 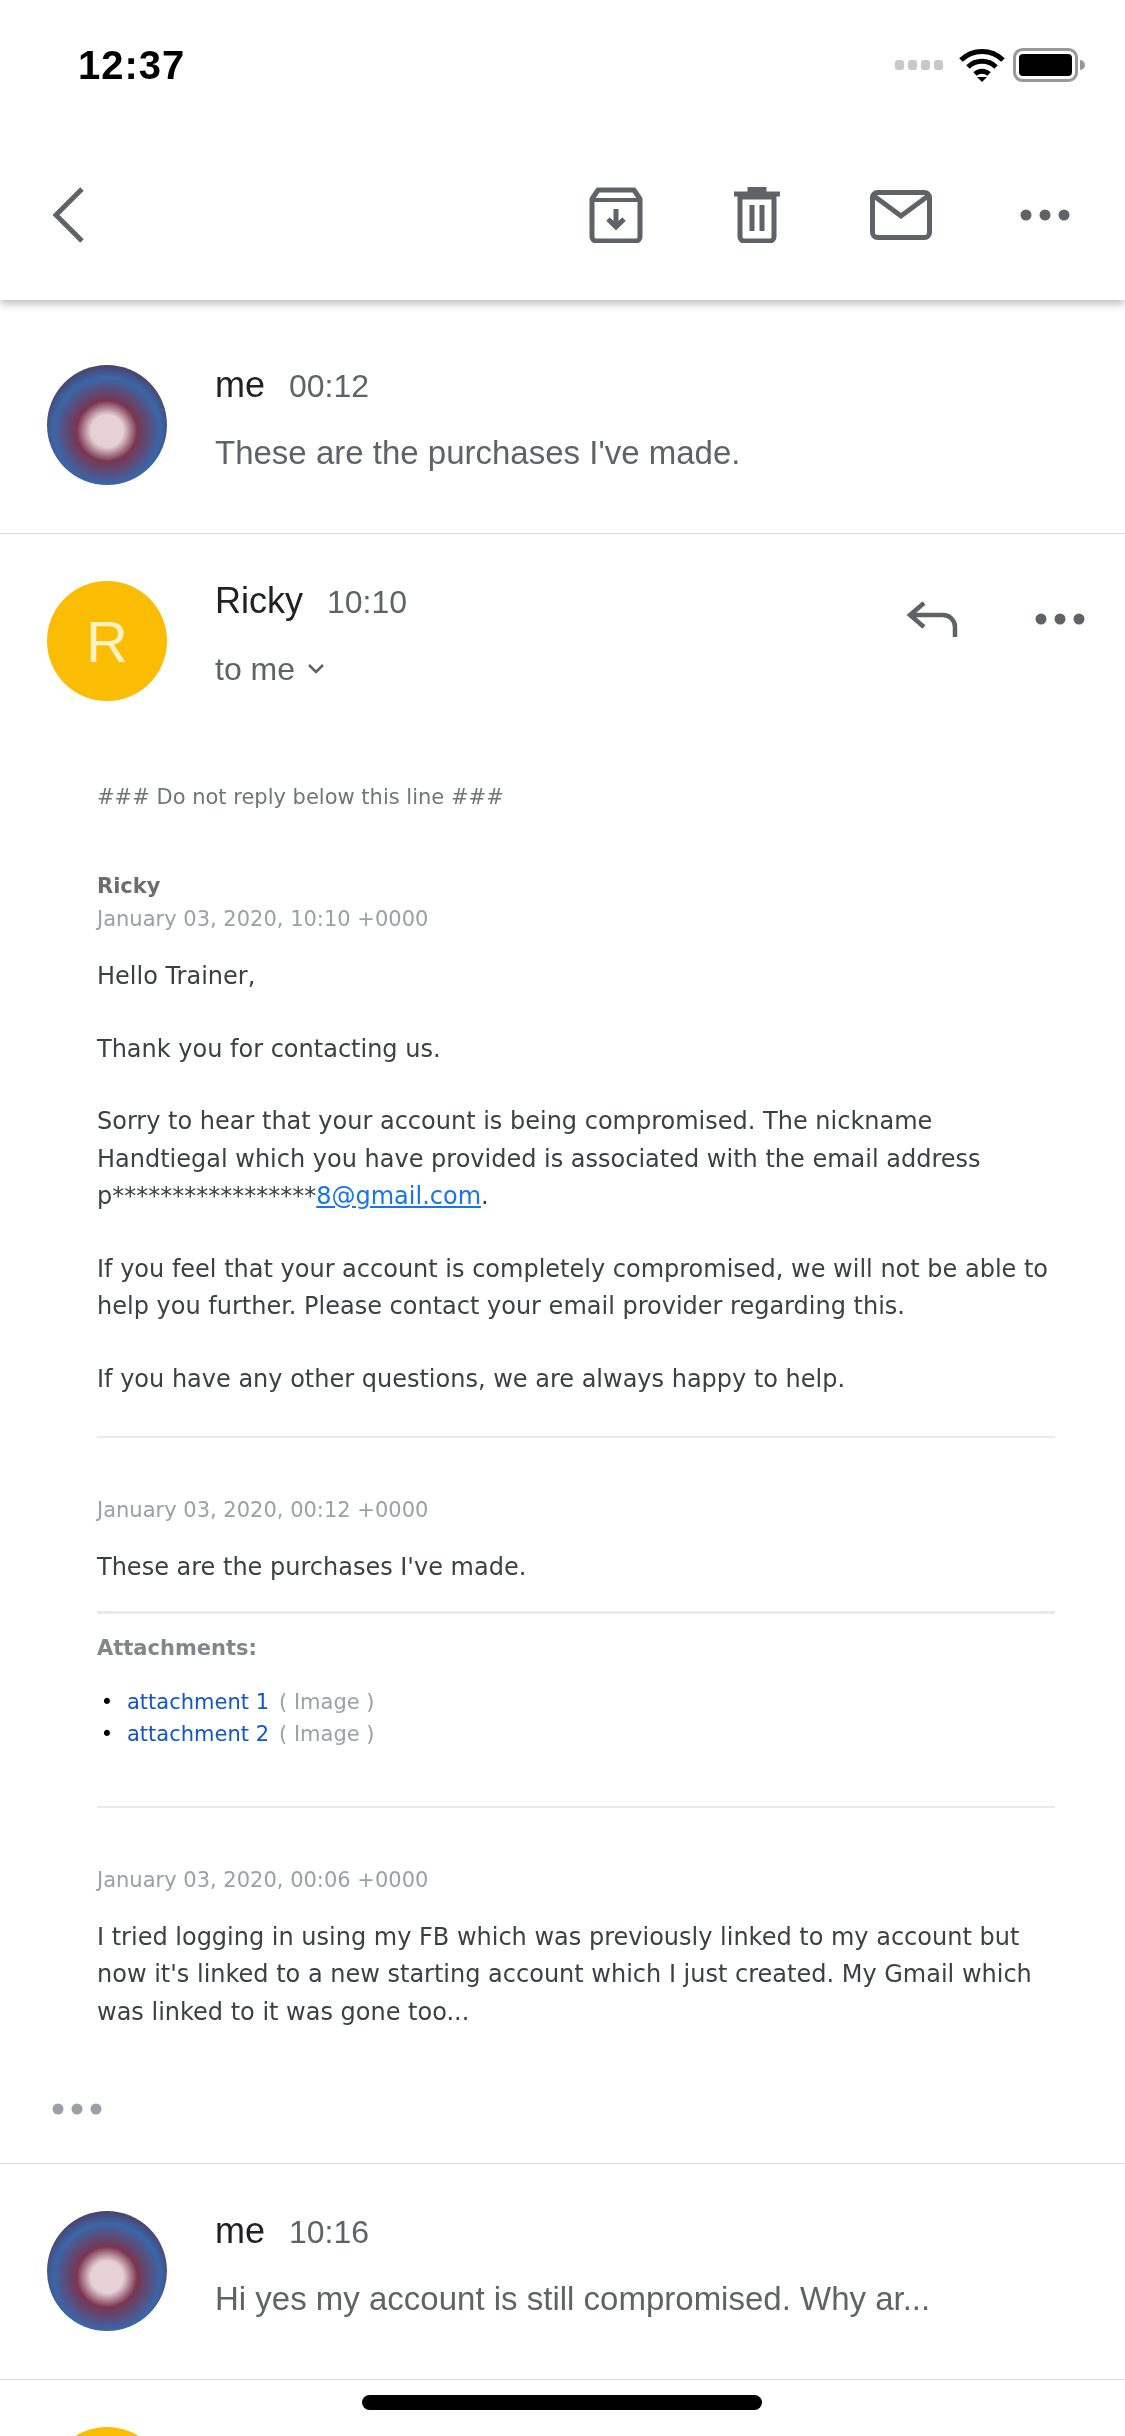 What do you see at coordinates (259, 601) in the screenshot?
I see `sender-name: Ricky` at bounding box center [259, 601].